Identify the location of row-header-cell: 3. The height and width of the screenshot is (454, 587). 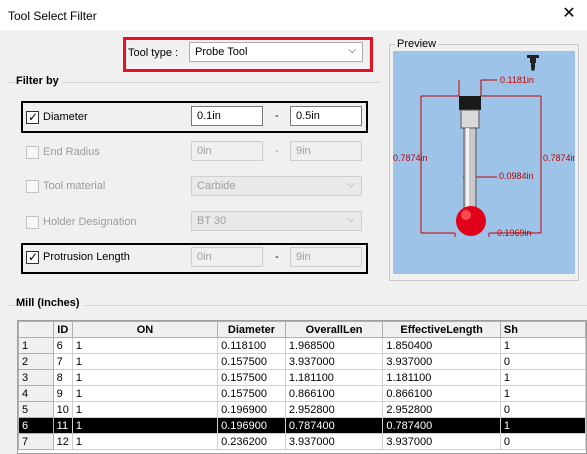
(36, 377).